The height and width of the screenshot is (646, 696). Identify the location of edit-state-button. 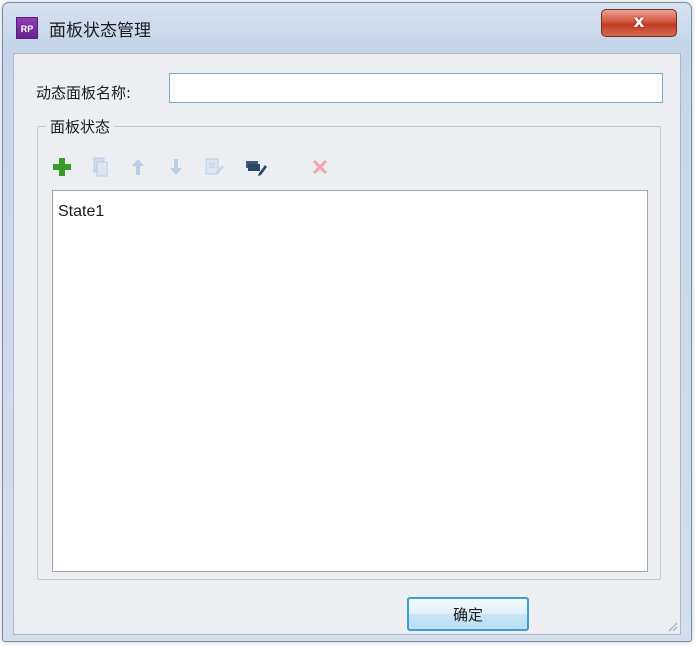
(214, 167).